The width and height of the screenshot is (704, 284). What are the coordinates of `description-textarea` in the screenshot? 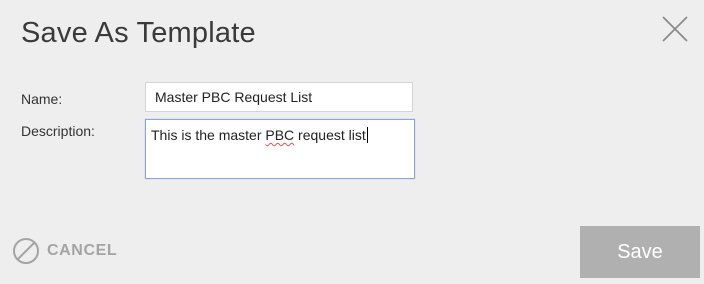 It's located at (280, 149).